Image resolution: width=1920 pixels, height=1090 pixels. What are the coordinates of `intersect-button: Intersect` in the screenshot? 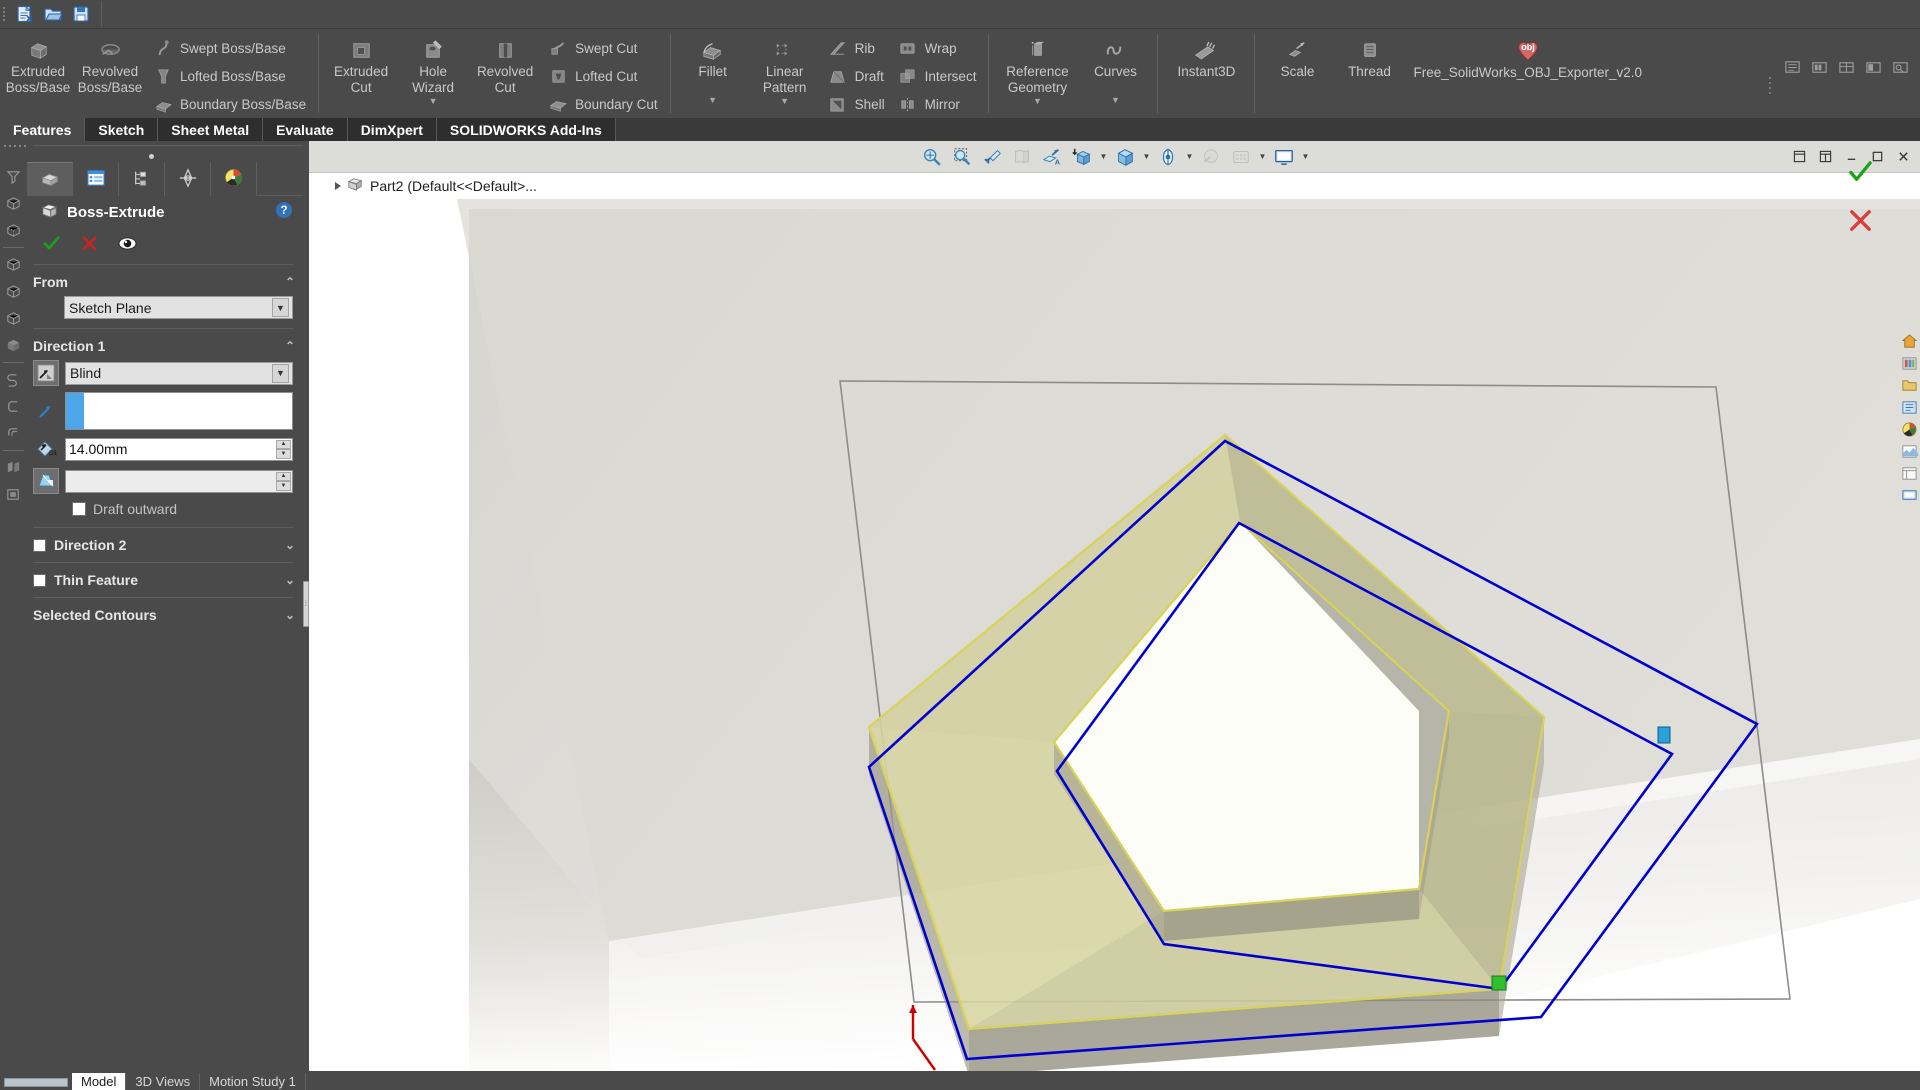 It's located at (937, 76).